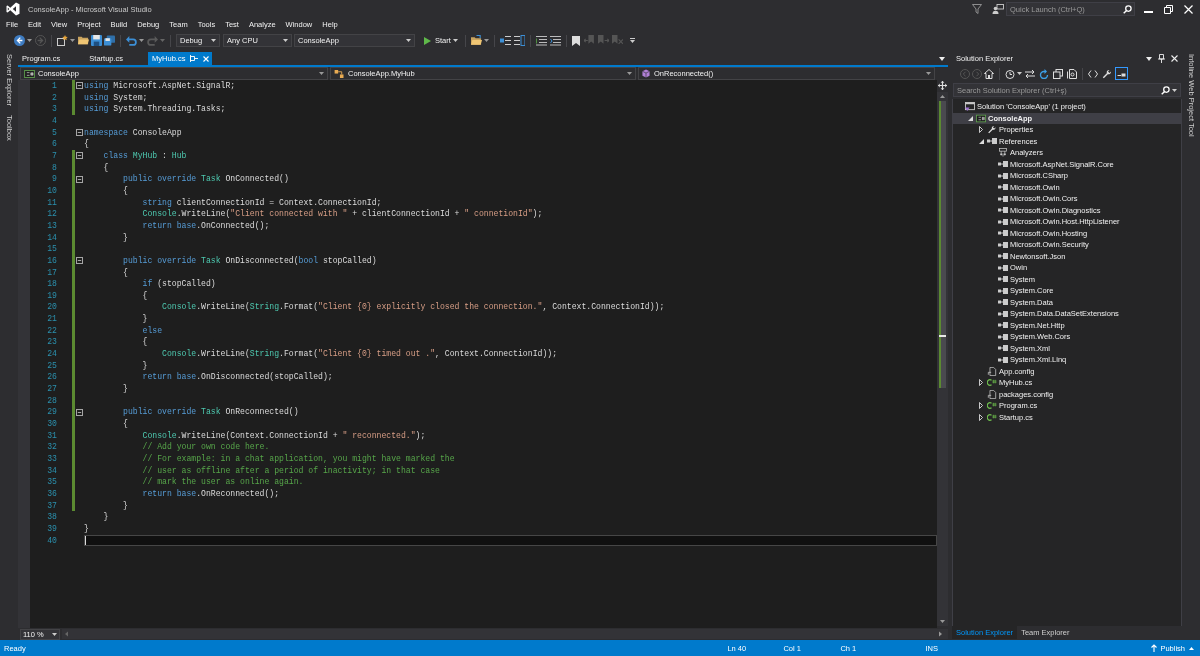 The height and width of the screenshot is (656, 1200). Describe the element at coordinates (969, 107) in the screenshot. I see `solution-icon` at that location.